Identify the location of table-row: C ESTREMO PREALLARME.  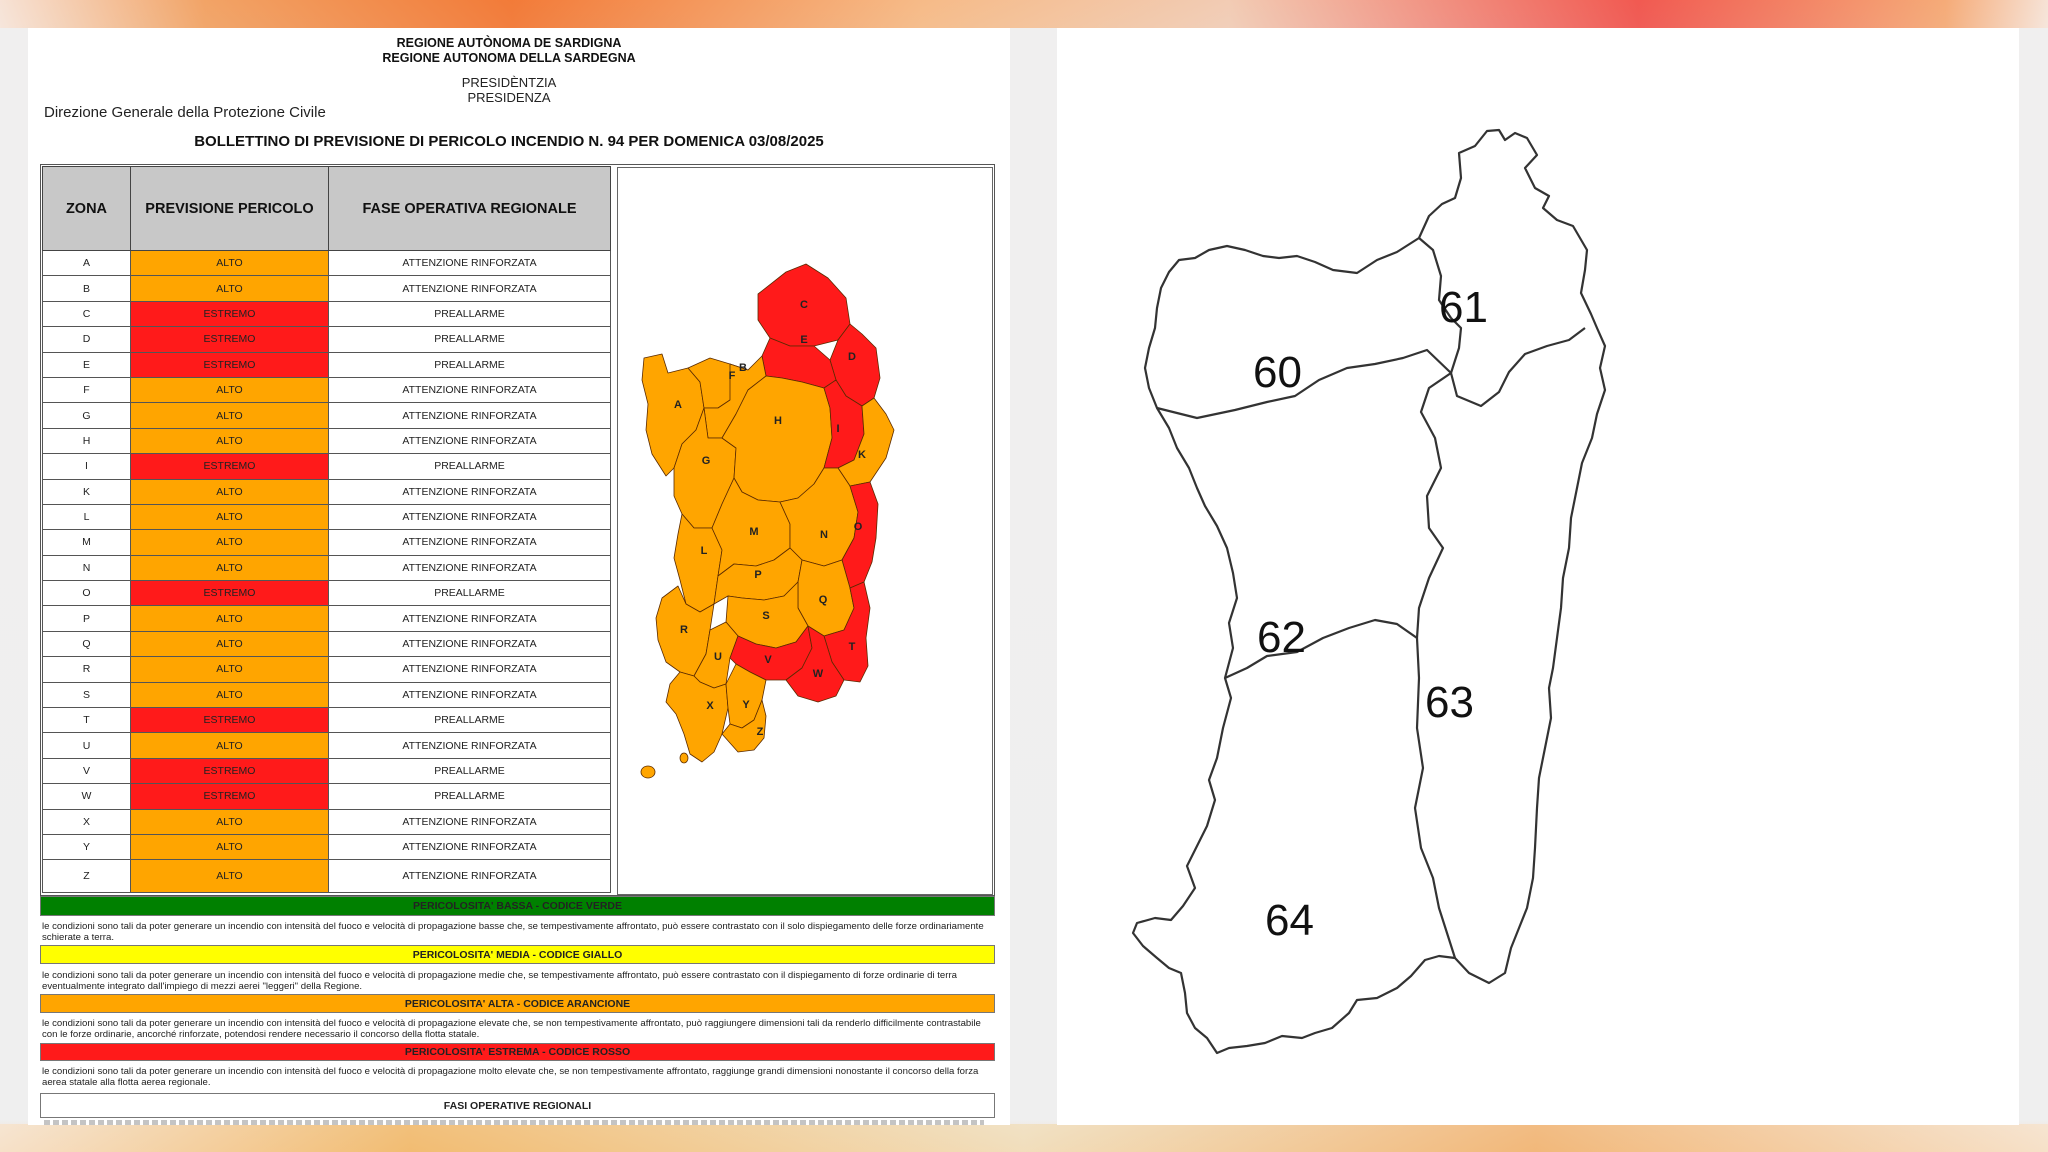
(326, 314).